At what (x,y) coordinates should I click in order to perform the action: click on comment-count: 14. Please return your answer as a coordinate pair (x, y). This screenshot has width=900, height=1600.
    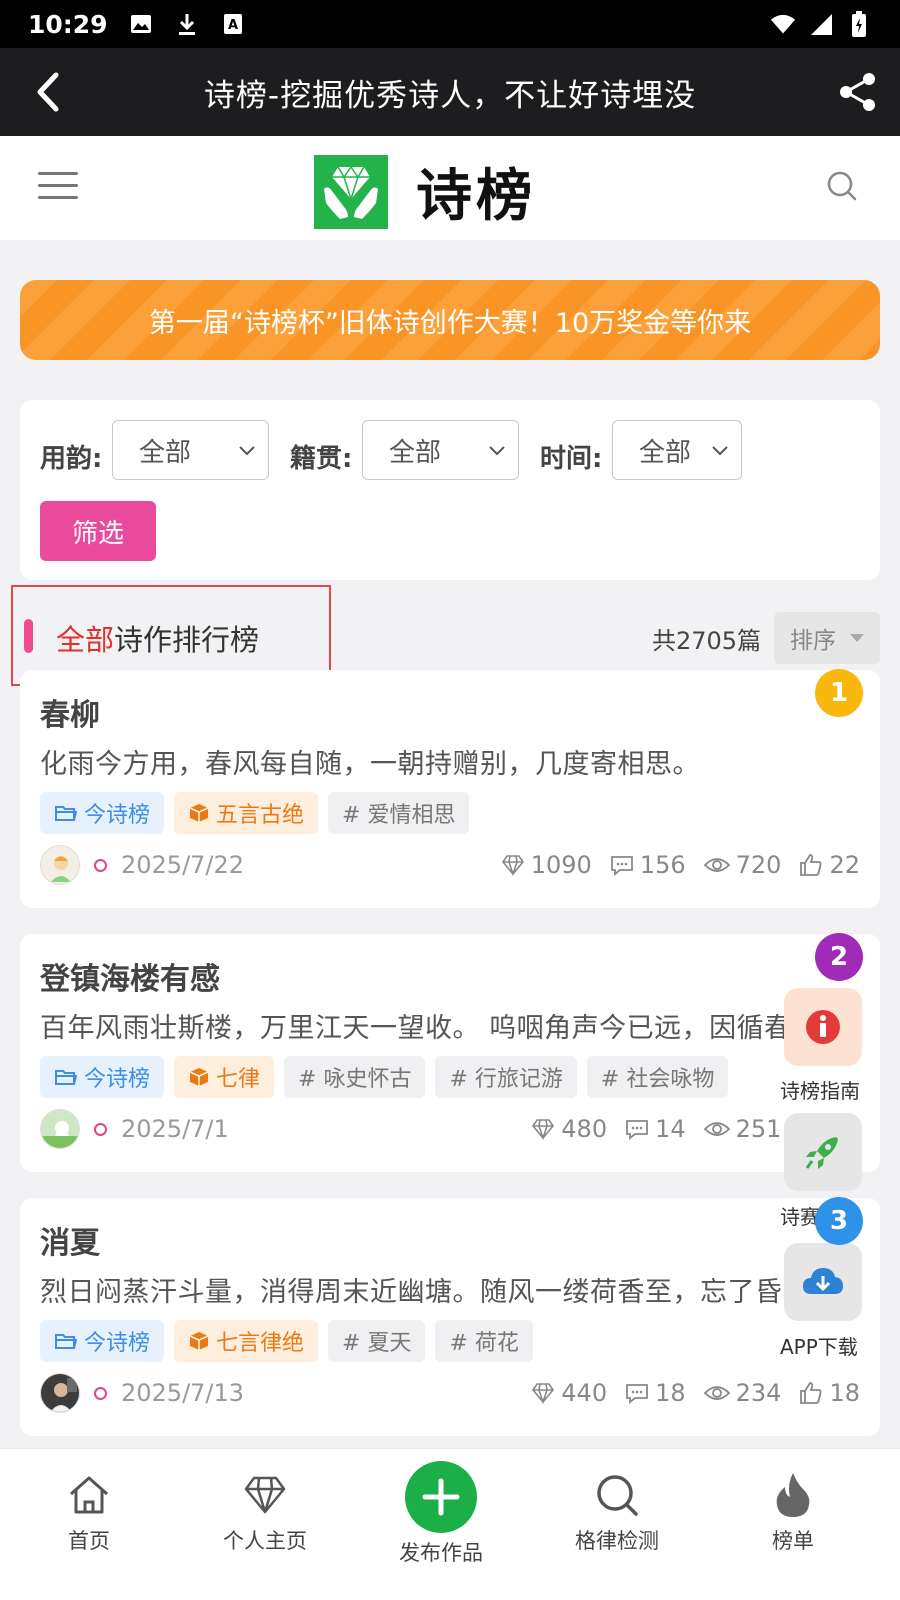
    Looking at the image, I should click on (670, 1129).